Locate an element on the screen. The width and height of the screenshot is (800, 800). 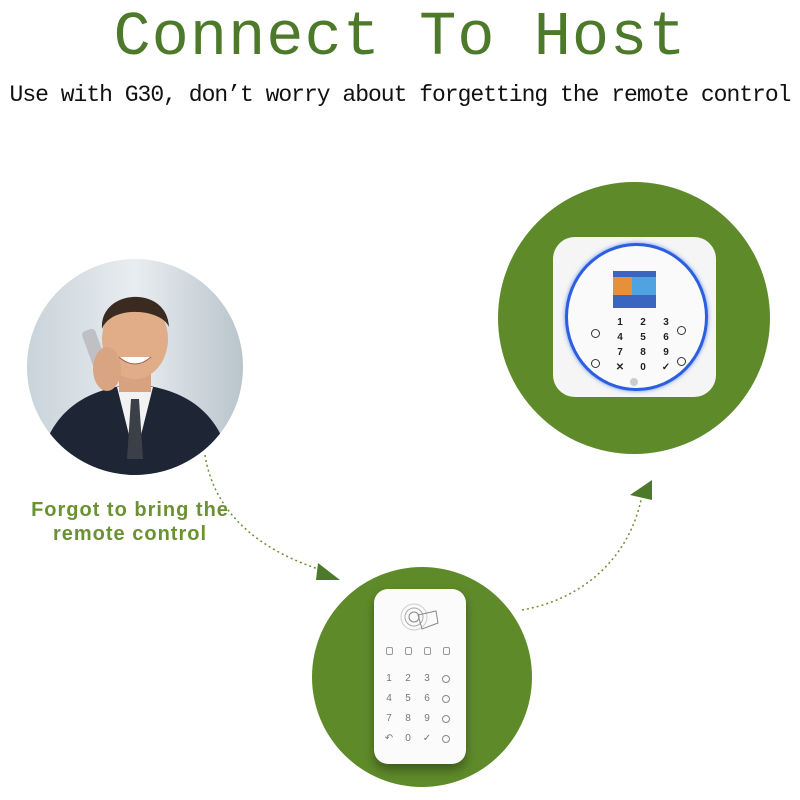
host-key: 2 is located at coordinates (643, 322).